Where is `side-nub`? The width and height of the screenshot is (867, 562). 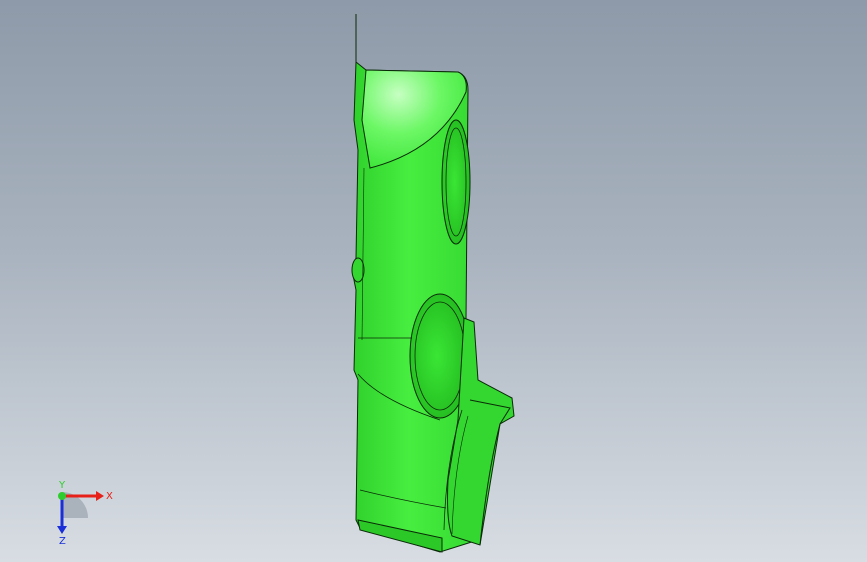
side-nub is located at coordinates (358, 270).